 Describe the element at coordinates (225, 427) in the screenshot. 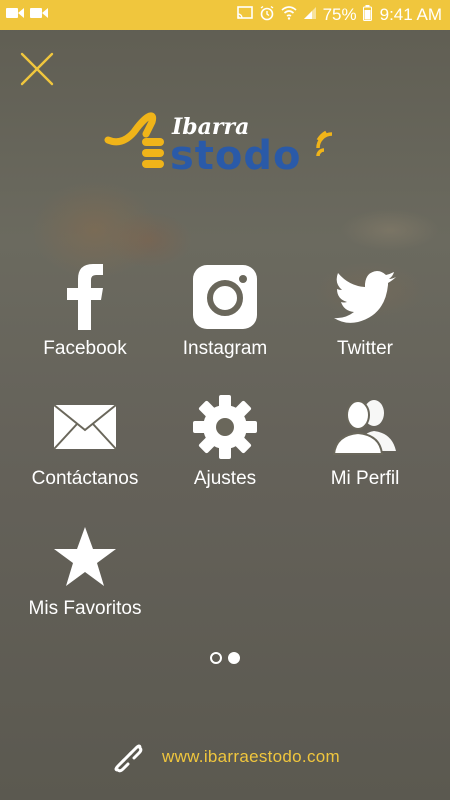

I see `gear-icon` at that location.